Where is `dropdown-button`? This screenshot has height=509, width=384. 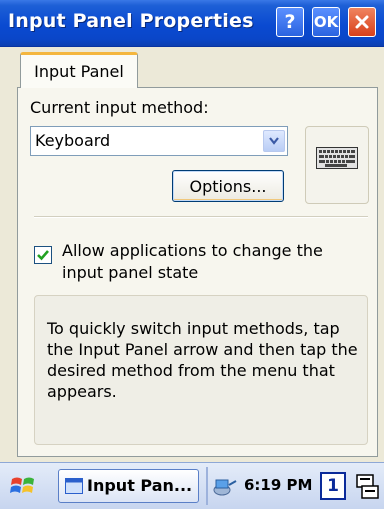 dropdown-button is located at coordinates (274, 141).